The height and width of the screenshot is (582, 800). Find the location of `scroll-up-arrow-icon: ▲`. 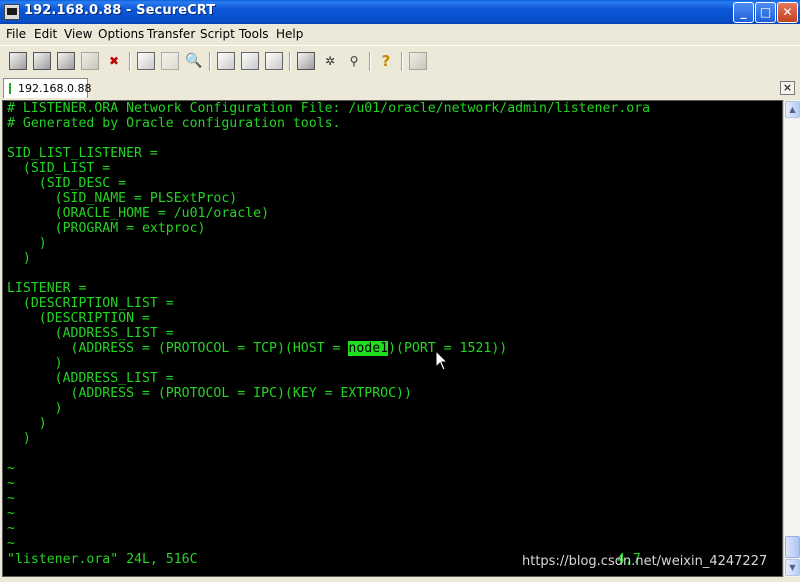

scroll-up-arrow-icon: ▲ is located at coordinates (792, 109).